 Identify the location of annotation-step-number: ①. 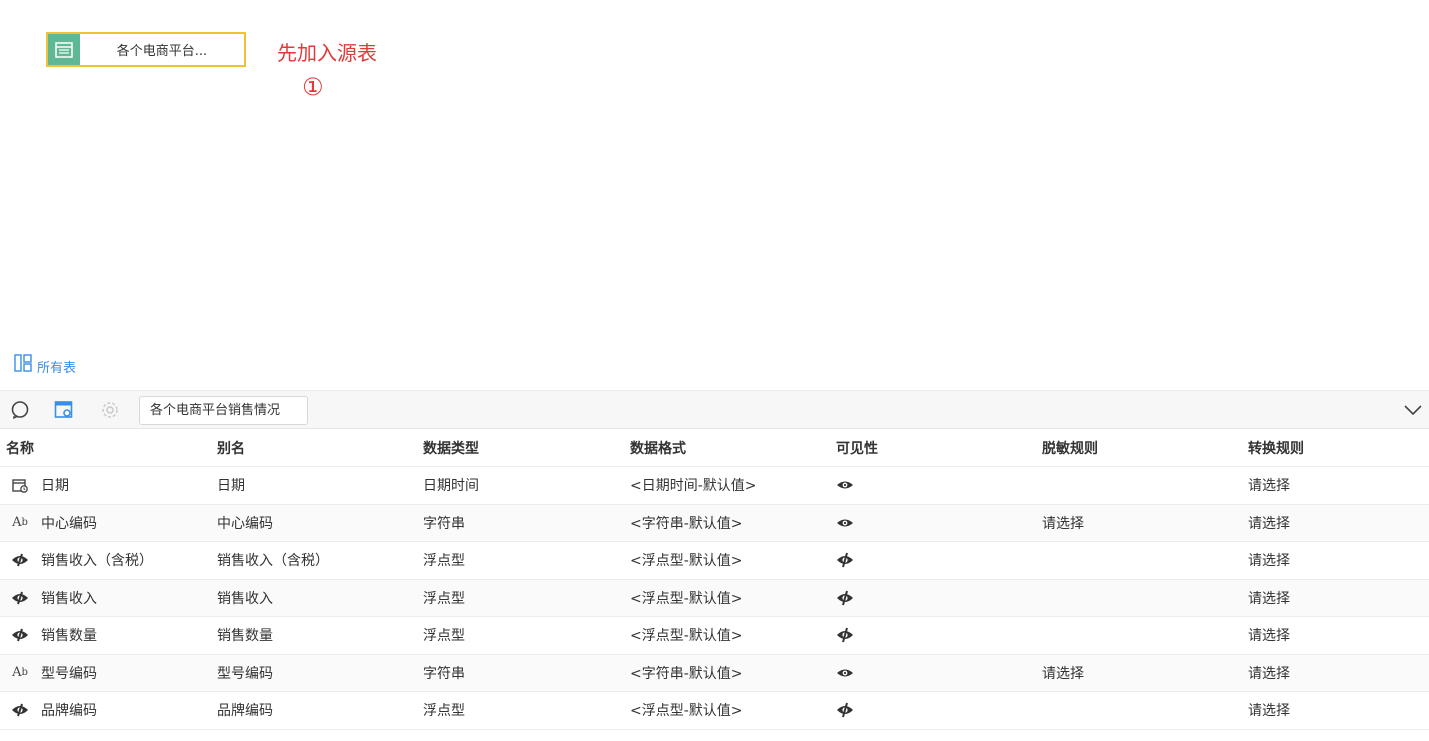
(313, 87).